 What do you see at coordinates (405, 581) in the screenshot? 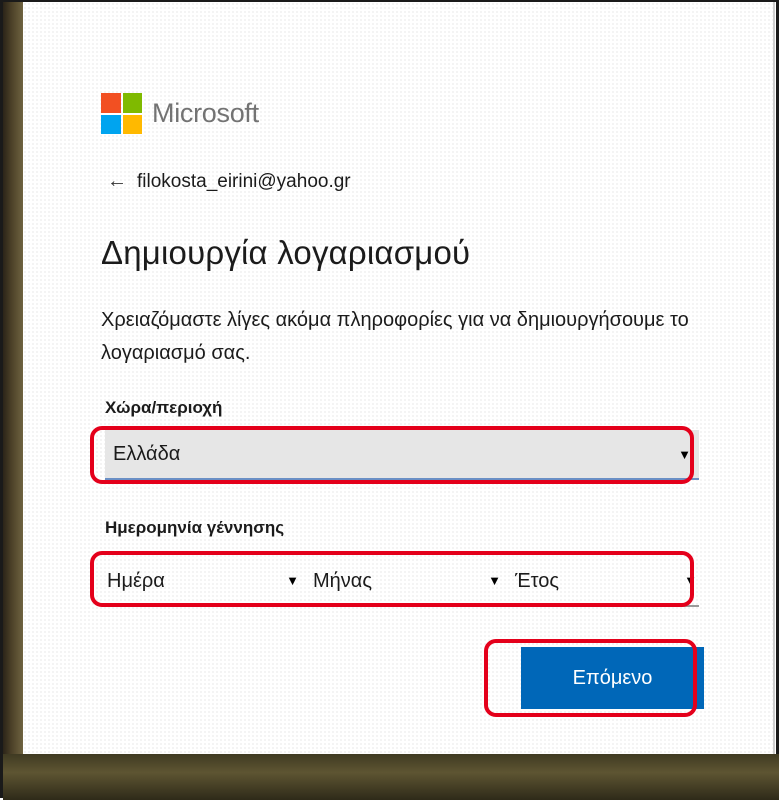
I see `birth-month-select: Μήνας ▼` at bounding box center [405, 581].